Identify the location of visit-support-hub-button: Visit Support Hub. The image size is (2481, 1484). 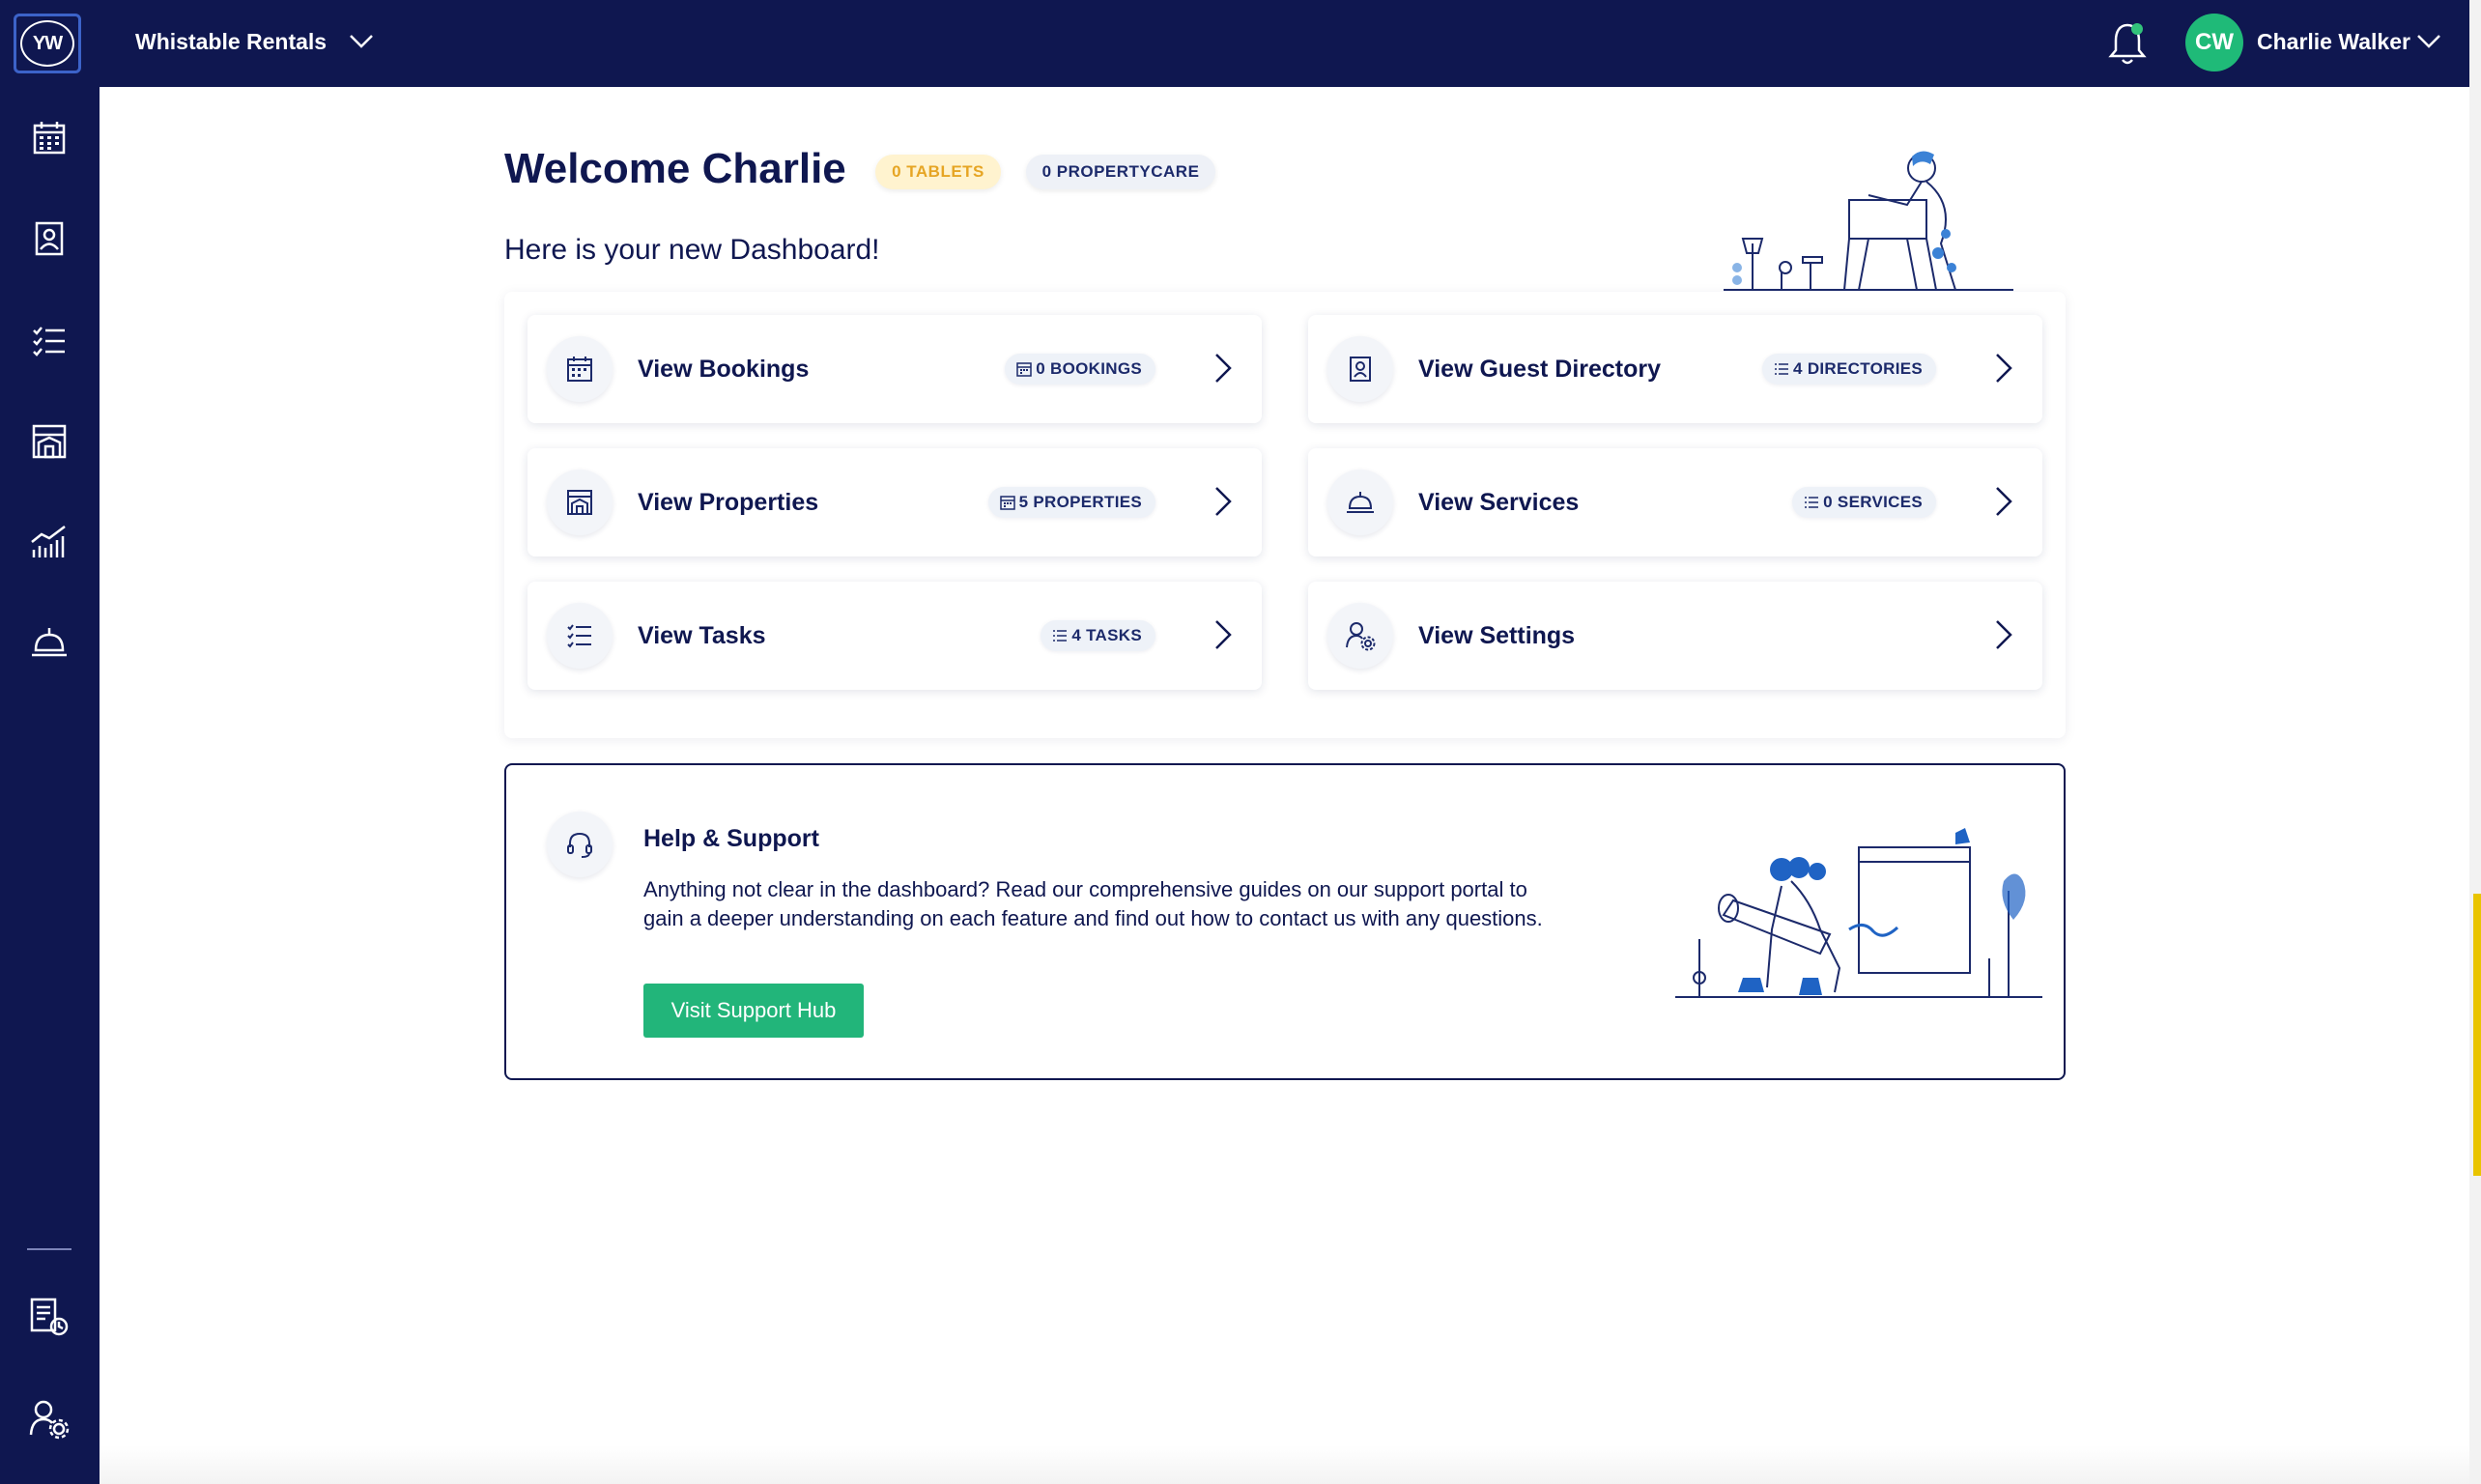
(754, 1011).